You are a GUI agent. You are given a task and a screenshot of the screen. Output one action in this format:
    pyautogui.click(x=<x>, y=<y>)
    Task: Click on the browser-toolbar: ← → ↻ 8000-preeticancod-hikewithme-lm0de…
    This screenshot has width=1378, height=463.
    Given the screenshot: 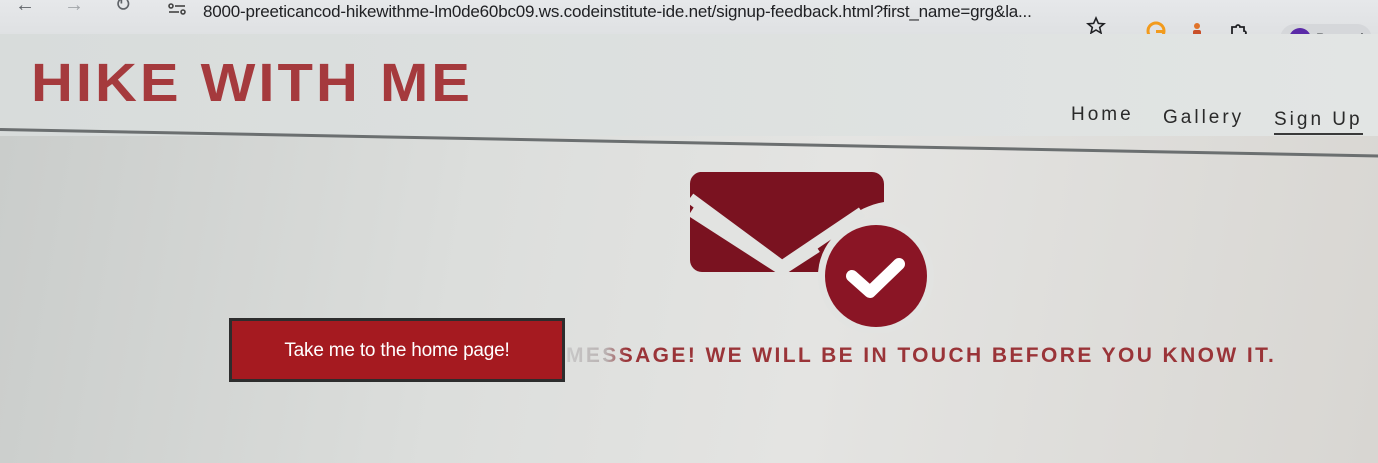 What is the action you would take?
    pyautogui.click(x=689, y=17)
    